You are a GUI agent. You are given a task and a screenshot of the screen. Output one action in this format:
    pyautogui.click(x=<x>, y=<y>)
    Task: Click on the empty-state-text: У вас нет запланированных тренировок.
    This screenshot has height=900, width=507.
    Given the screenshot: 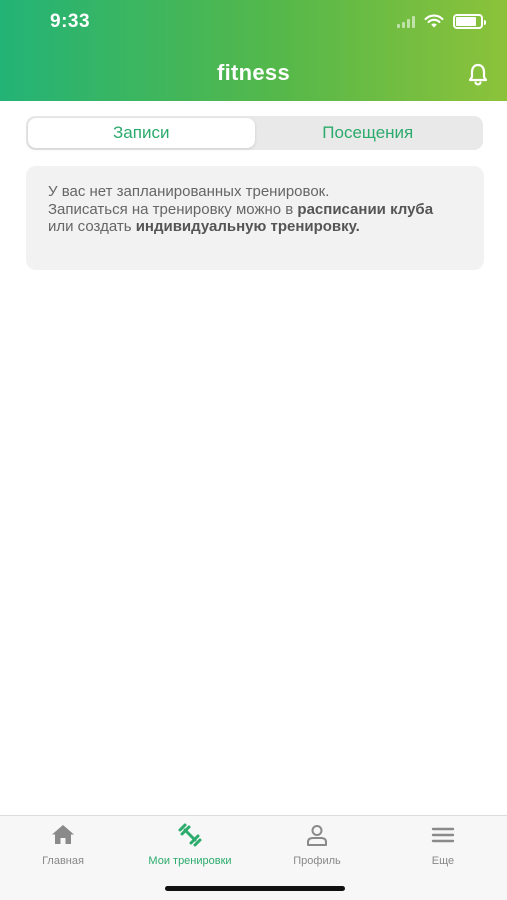 What is the action you would take?
    pyautogui.click(x=189, y=191)
    